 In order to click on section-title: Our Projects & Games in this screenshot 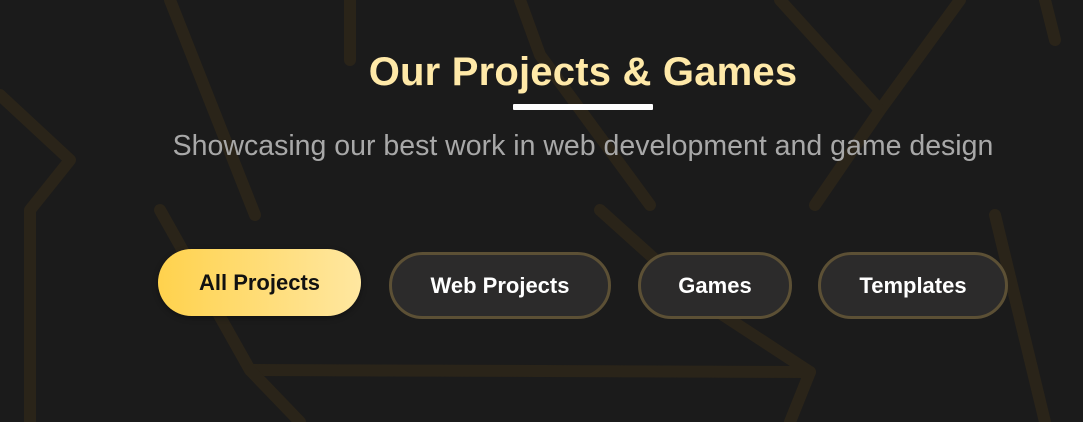, I will do `click(583, 72)`.